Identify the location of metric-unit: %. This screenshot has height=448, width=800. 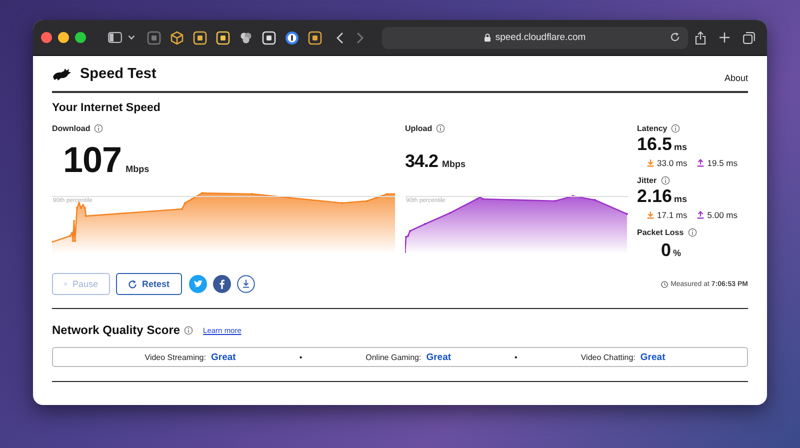
(677, 253).